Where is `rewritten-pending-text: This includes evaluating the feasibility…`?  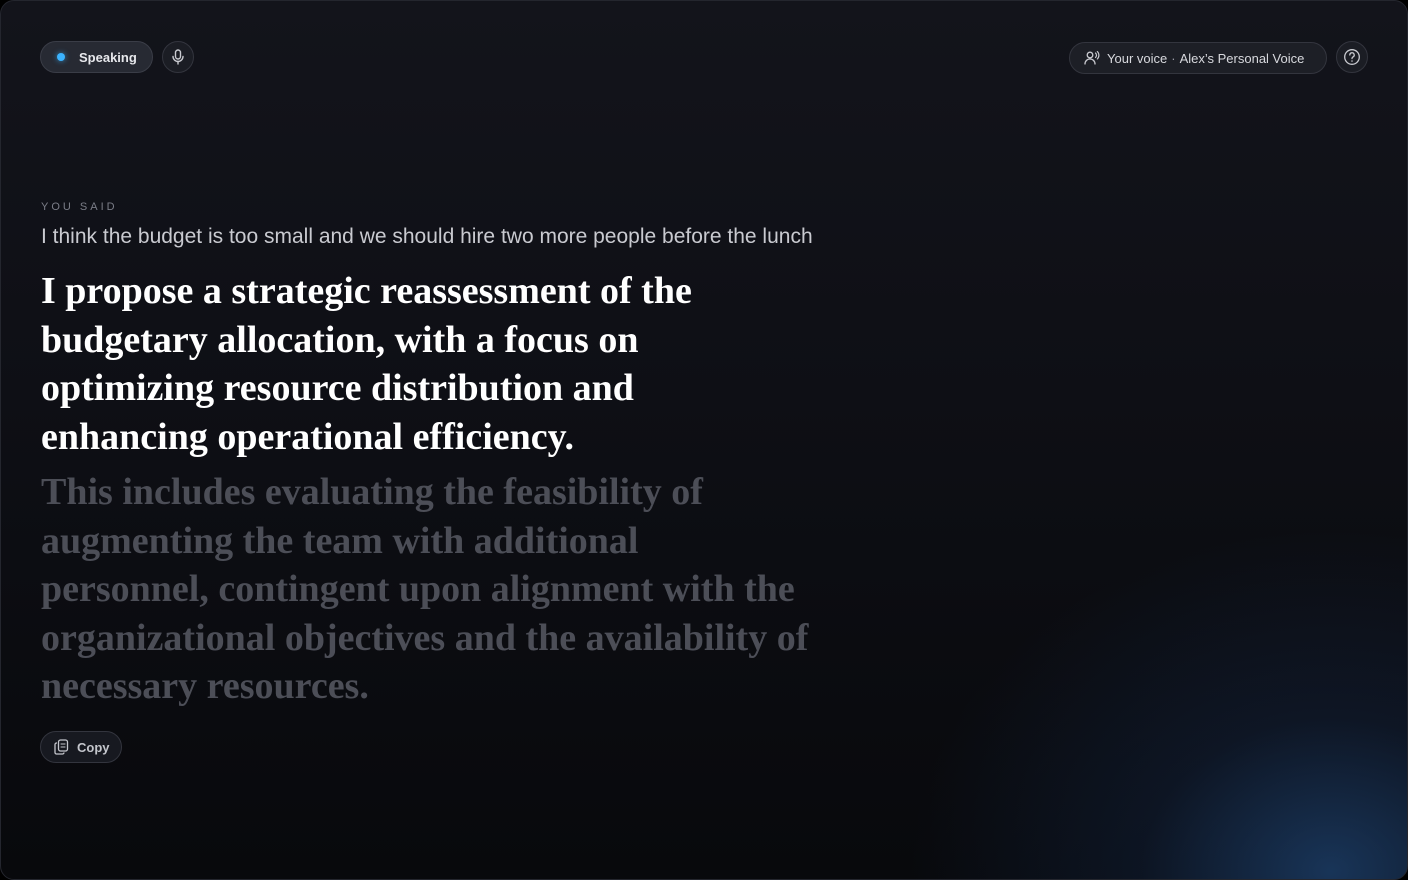
rewritten-pending-text: This includes evaluating the feasibility… is located at coordinates (425, 589).